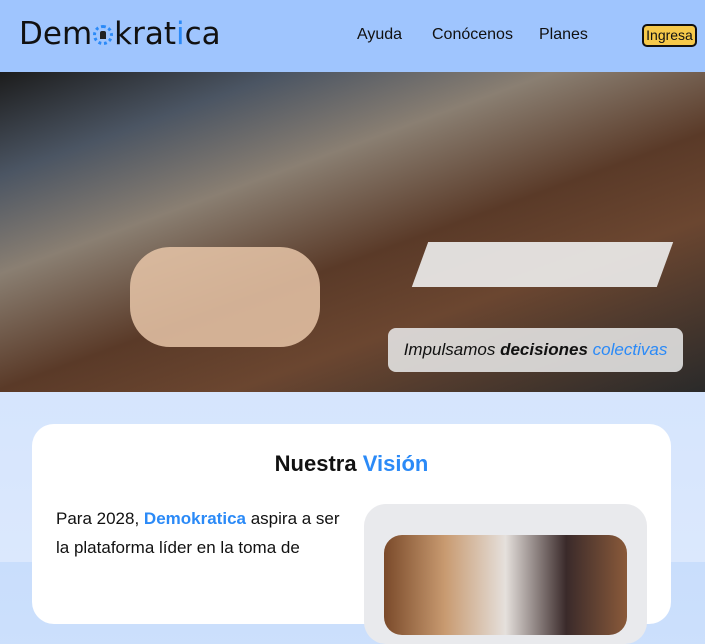  Describe the element at coordinates (449, 349) in the screenshot. I see `caption-text: Impulsamos` at that location.